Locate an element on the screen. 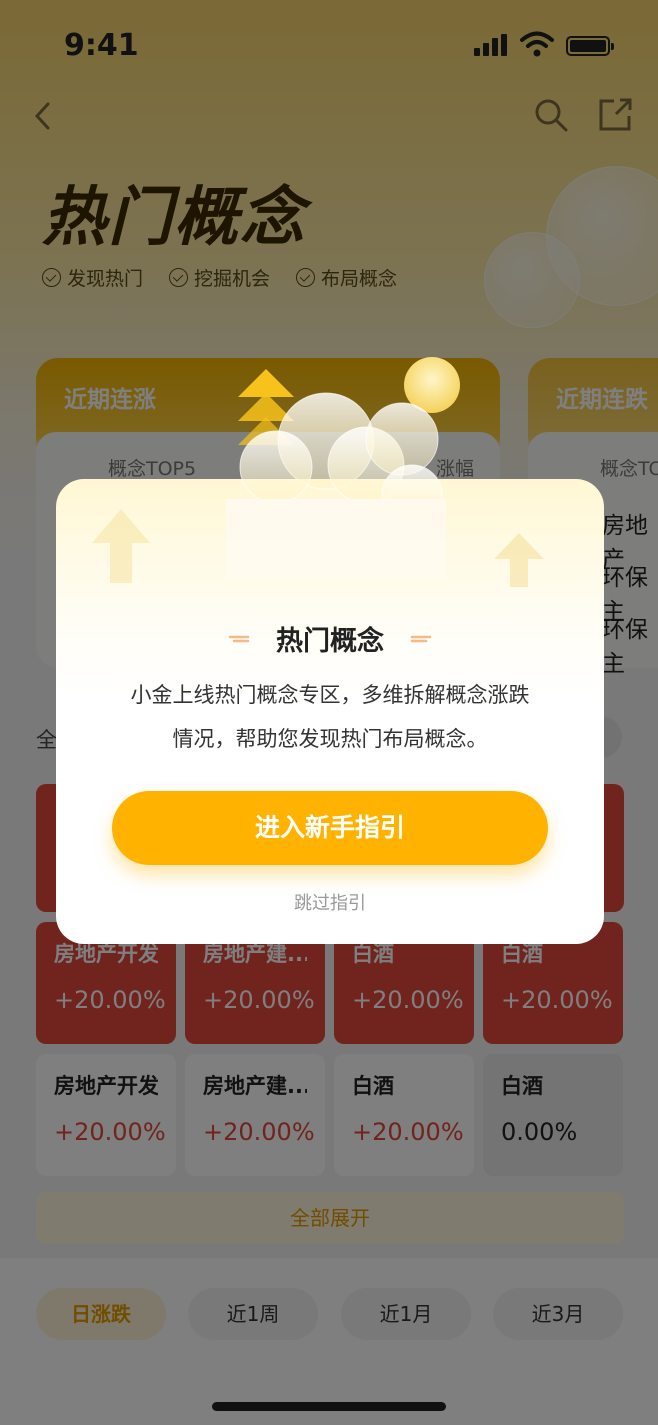 Image resolution: width=658 pixels, height=1425 pixels. modal-description: 小金上线热门概念专区，多维拆解概念涨跌 情况，帮助您发现热门布局概念。 is located at coordinates (330, 717).